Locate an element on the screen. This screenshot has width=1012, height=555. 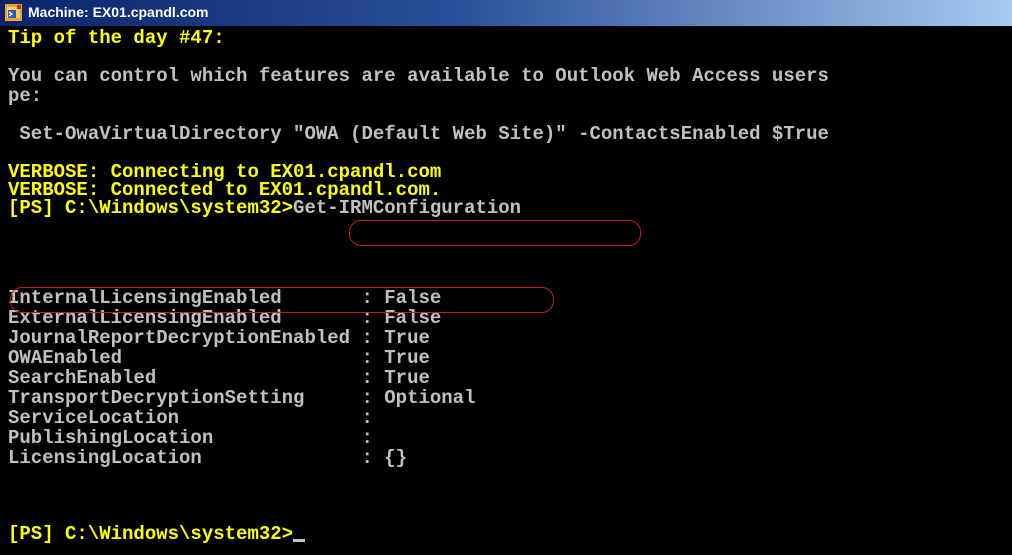
text-cursor is located at coordinates (299, 540).